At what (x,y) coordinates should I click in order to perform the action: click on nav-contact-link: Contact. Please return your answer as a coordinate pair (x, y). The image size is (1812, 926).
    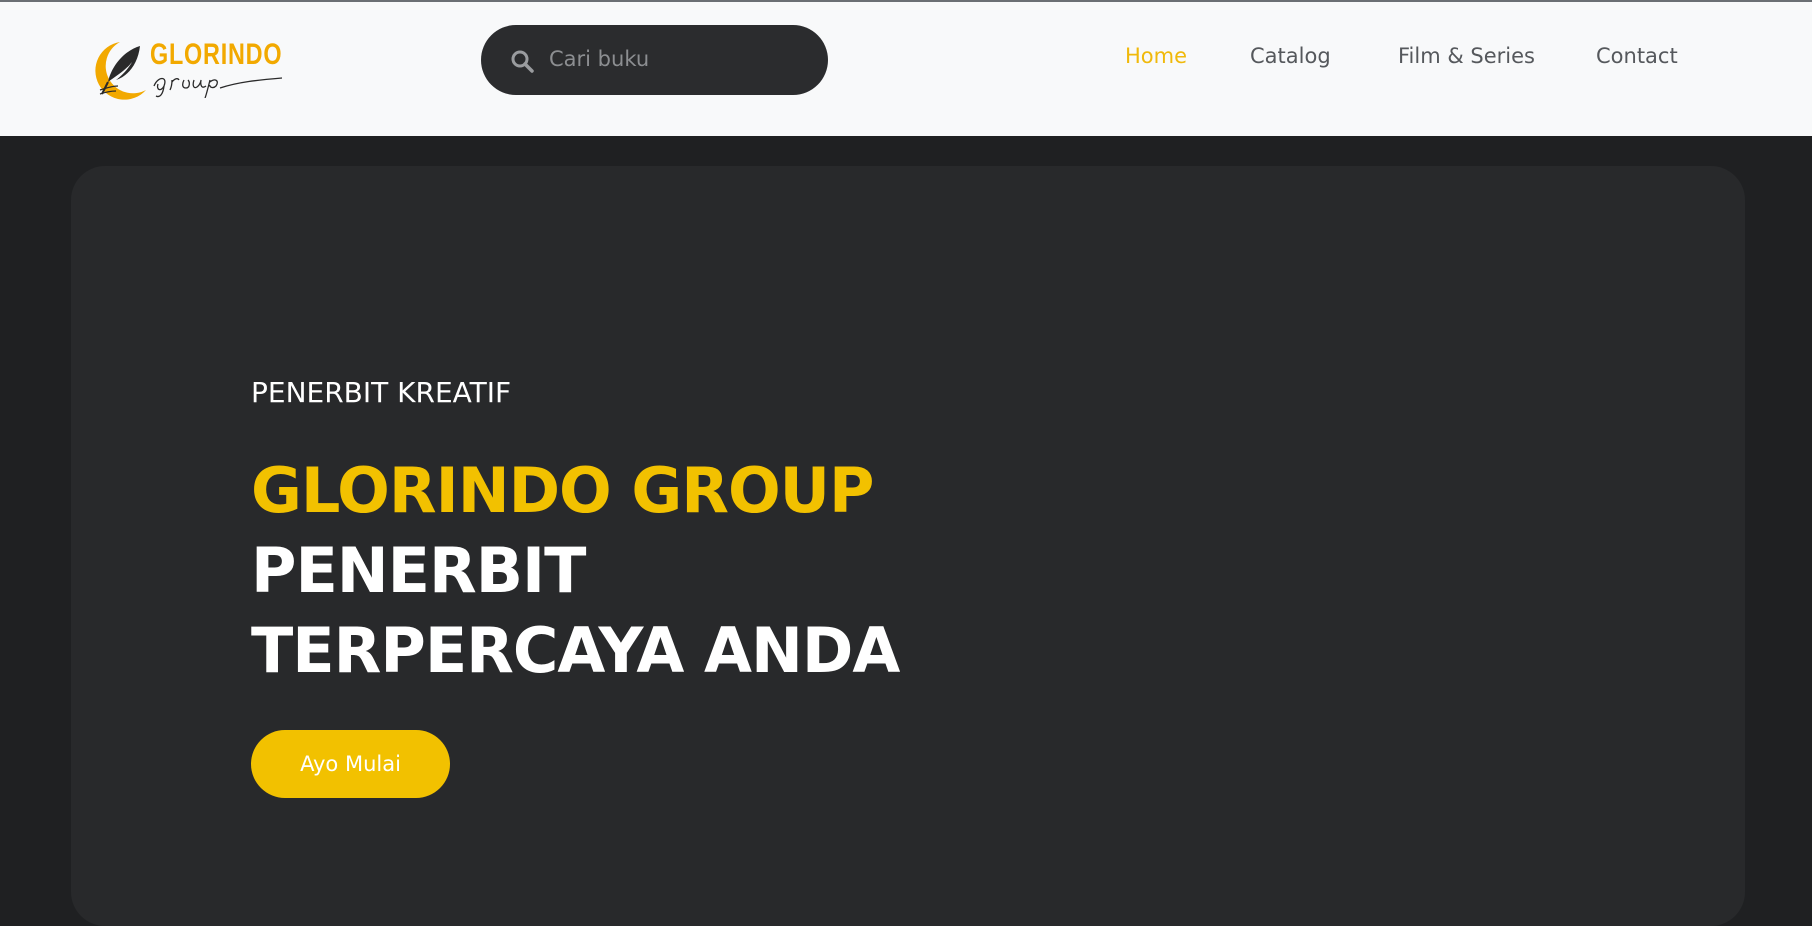
    Looking at the image, I should click on (1637, 56).